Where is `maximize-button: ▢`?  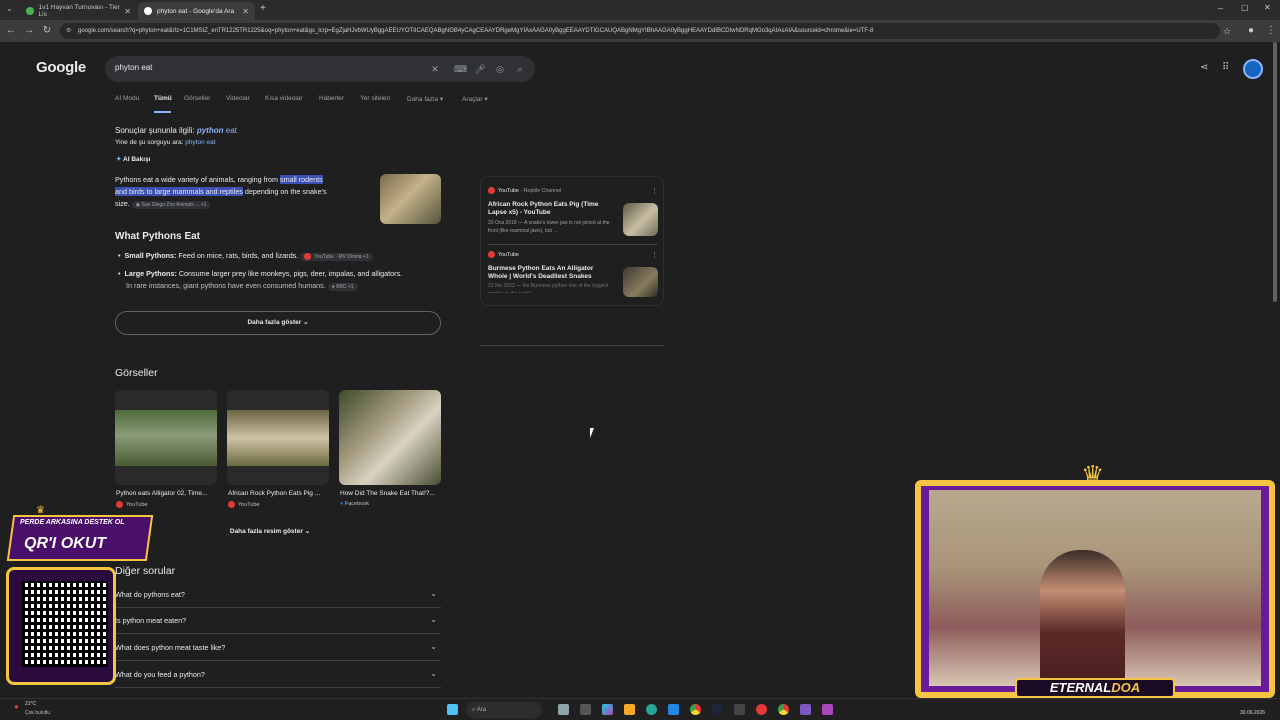 maximize-button: ▢ is located at coordinates (1245, 7).